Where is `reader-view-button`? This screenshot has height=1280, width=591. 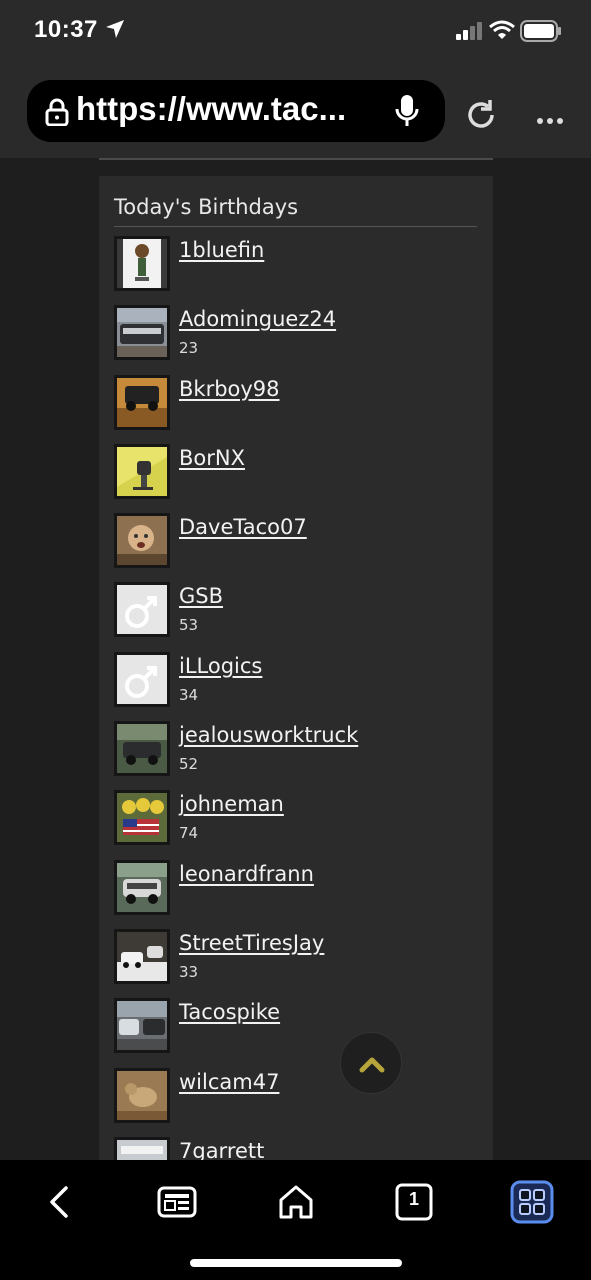 reader-view-button is located at coordinates (177, 1204).